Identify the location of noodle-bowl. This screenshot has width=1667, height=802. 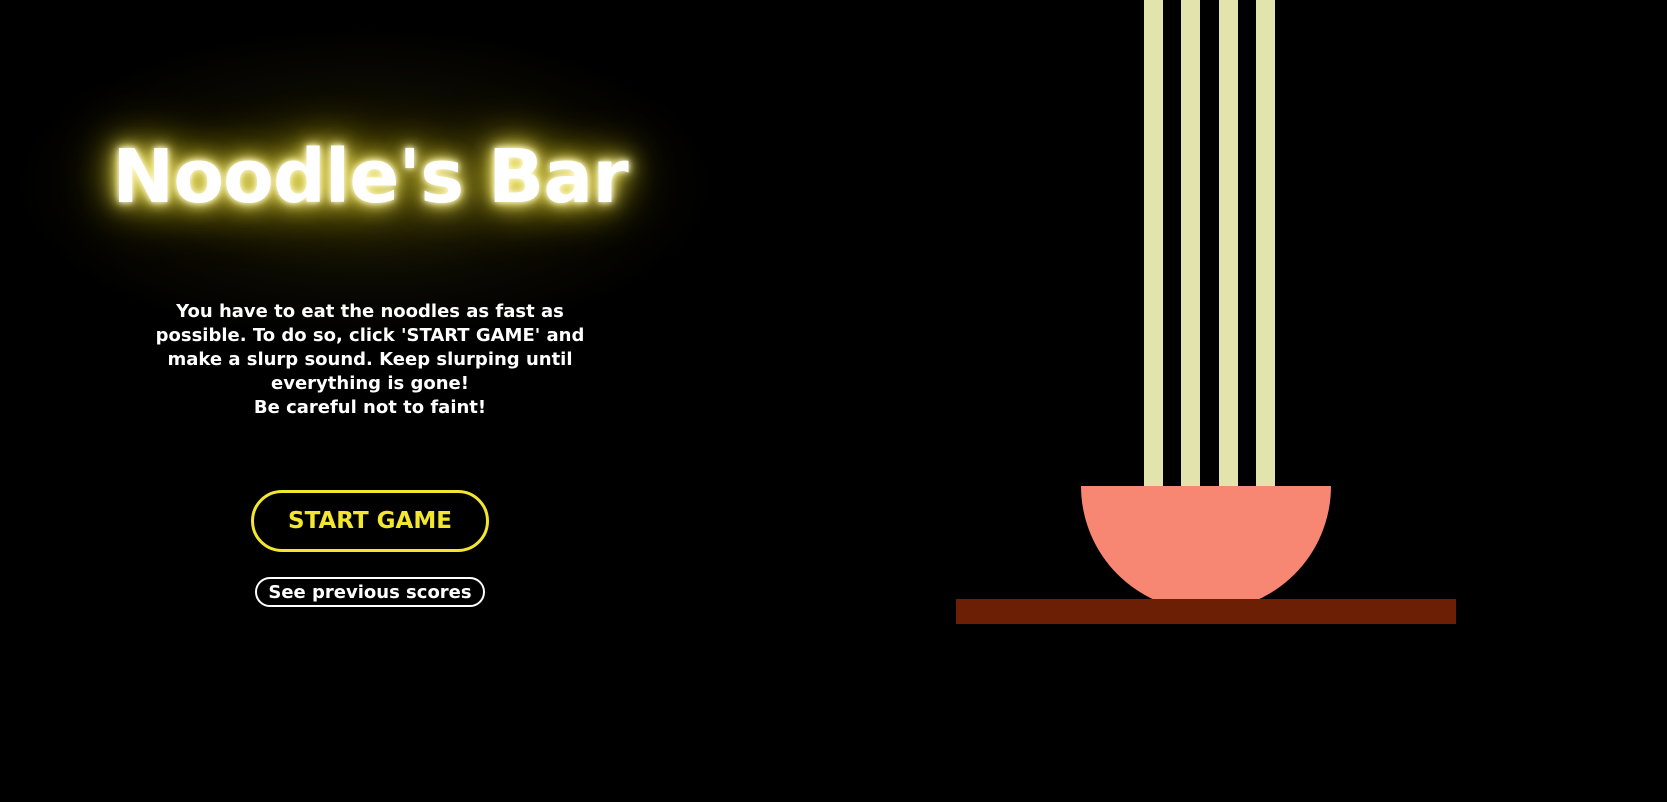
(1206, 548).